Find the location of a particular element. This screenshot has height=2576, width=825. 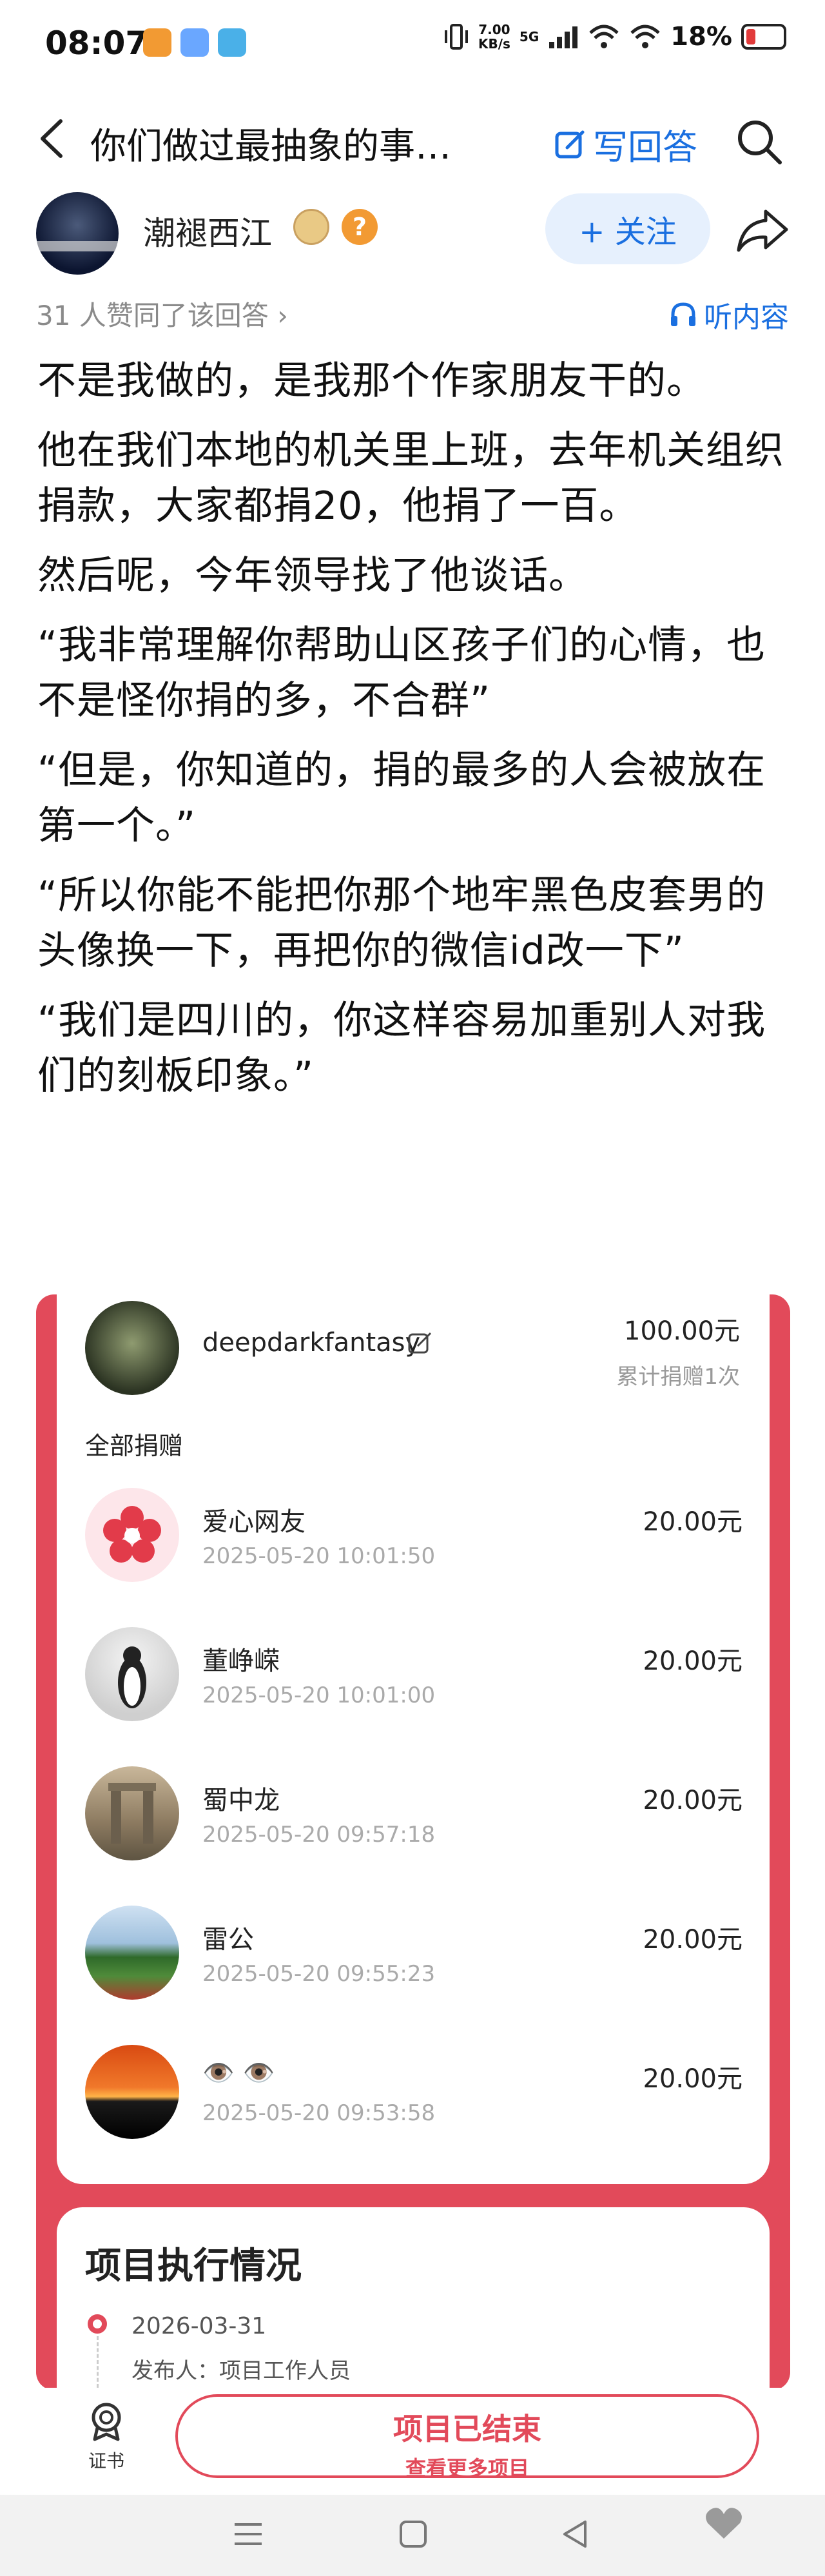

edit-icon is located at coordinates (420, 1343).